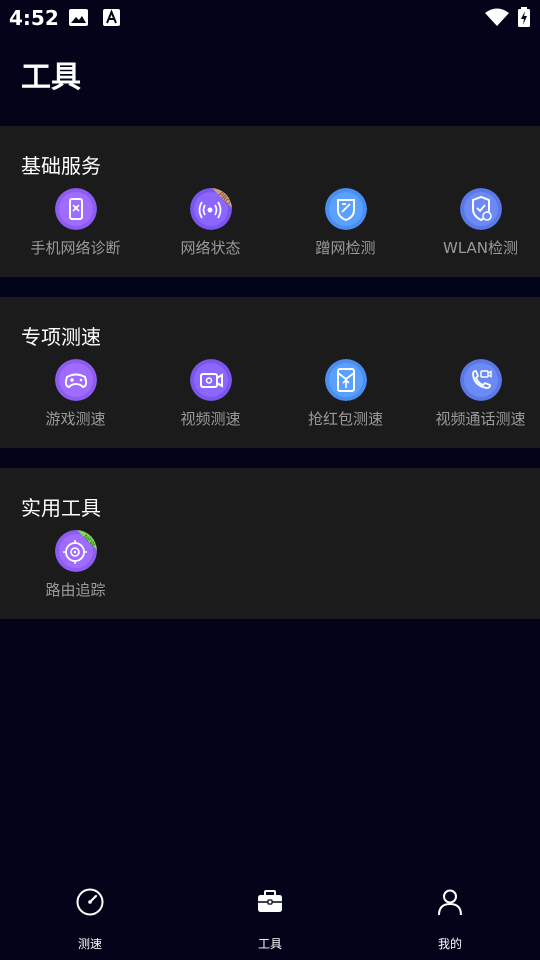  Describe the element at coordinates (450, 902) in the screenshot. I see `user-icon` at that location.